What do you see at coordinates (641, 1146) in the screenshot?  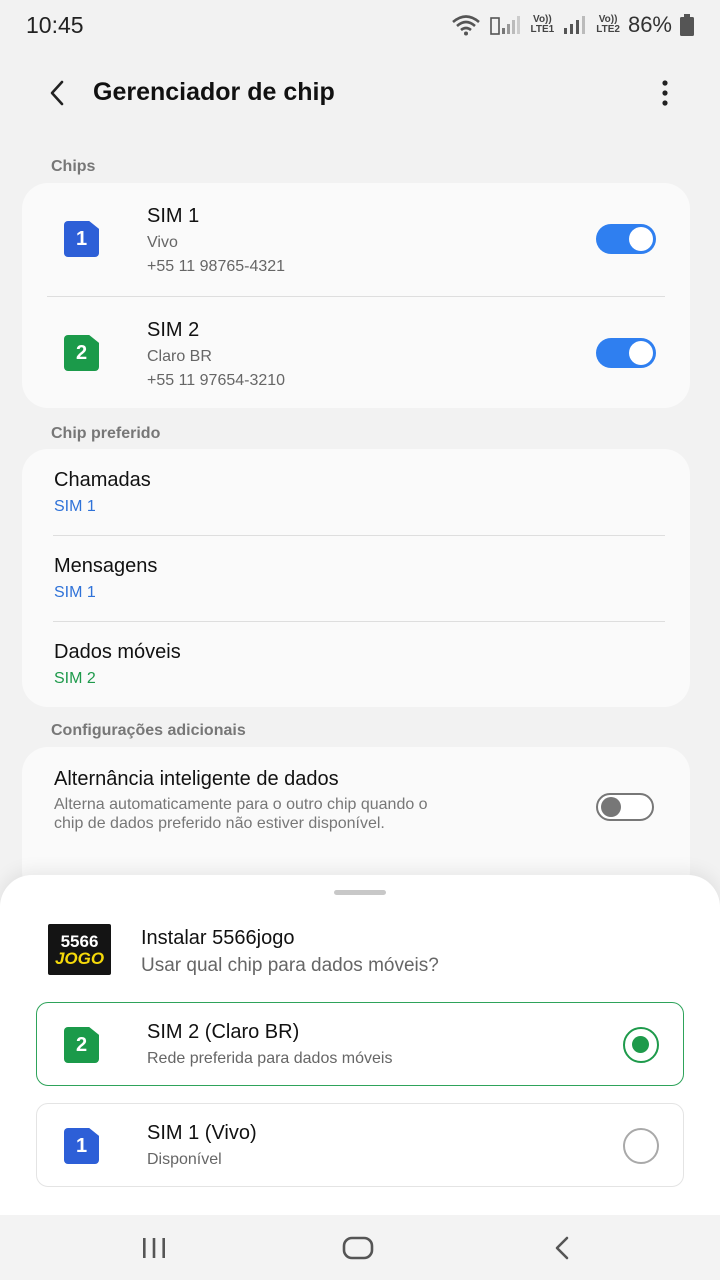 I see `option-sim1-radio` at bounding box center [641, 1146].